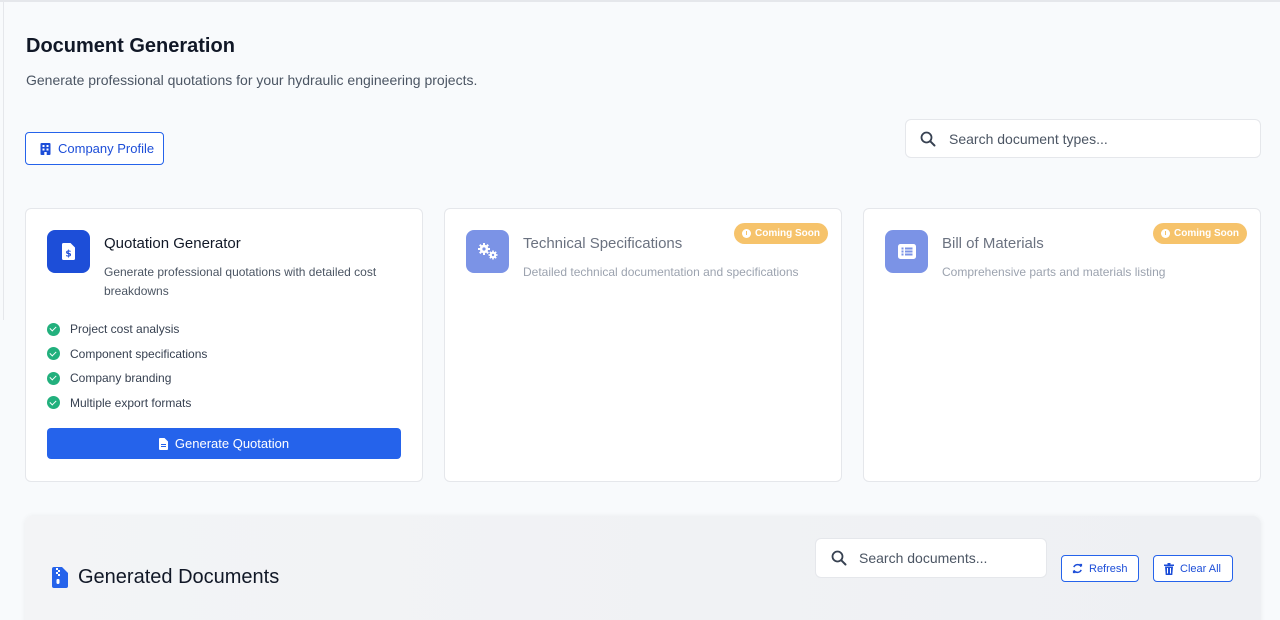 The image size is (1280, 620). What do you see at coordinates (139, 353) in the screenshot?
I see `feature-label: Component specifications` at bounding box center [139, 353].